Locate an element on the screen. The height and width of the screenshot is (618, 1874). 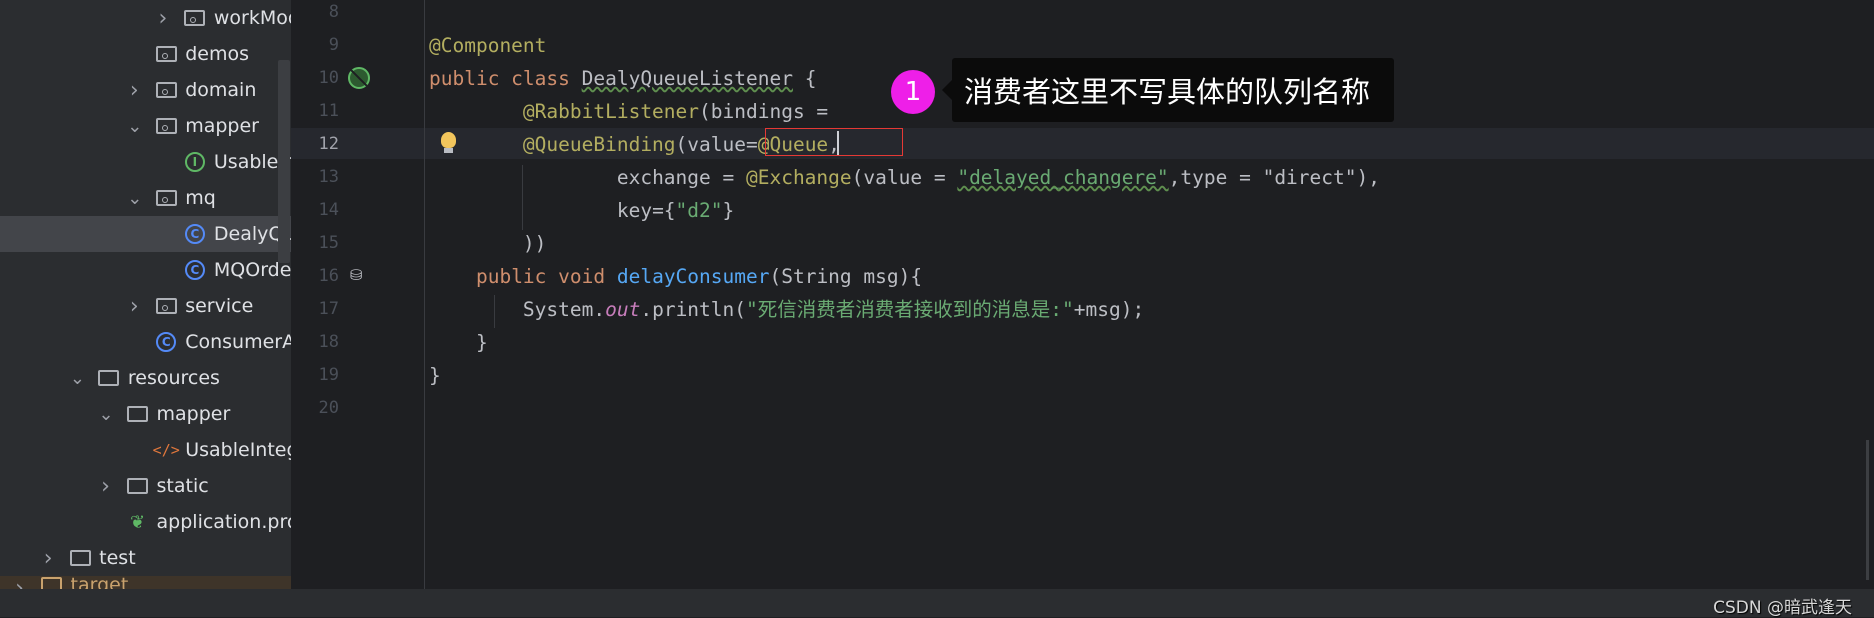
no-bean-icon is located at coordinates (359, 78).